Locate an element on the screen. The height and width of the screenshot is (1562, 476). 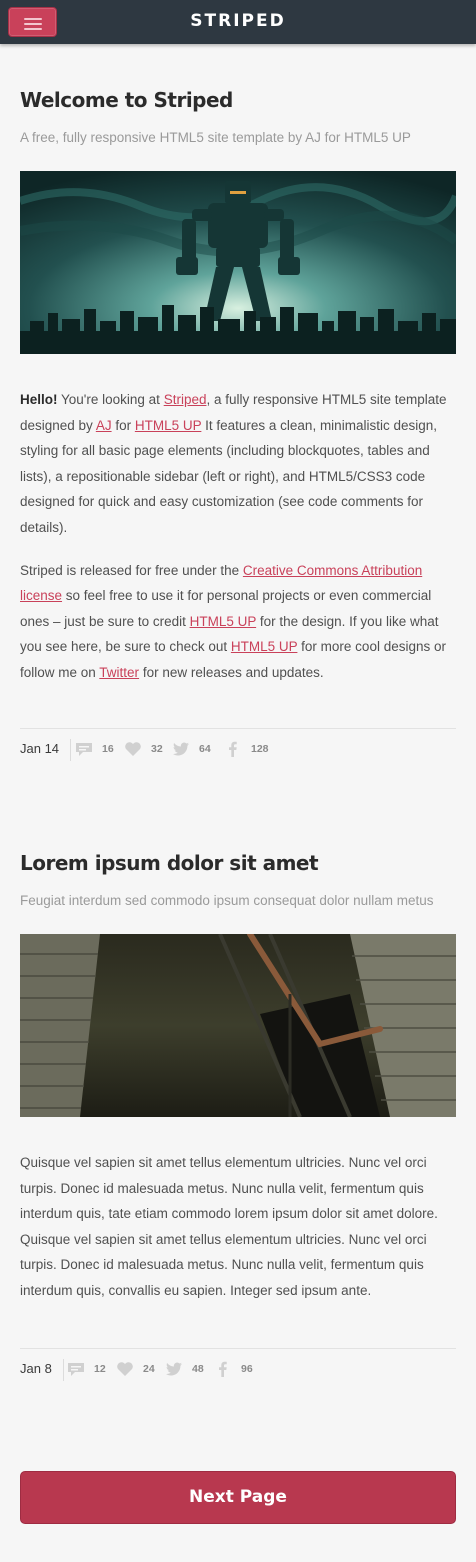
shares-count: 128 is located at coordinates (246, 749).